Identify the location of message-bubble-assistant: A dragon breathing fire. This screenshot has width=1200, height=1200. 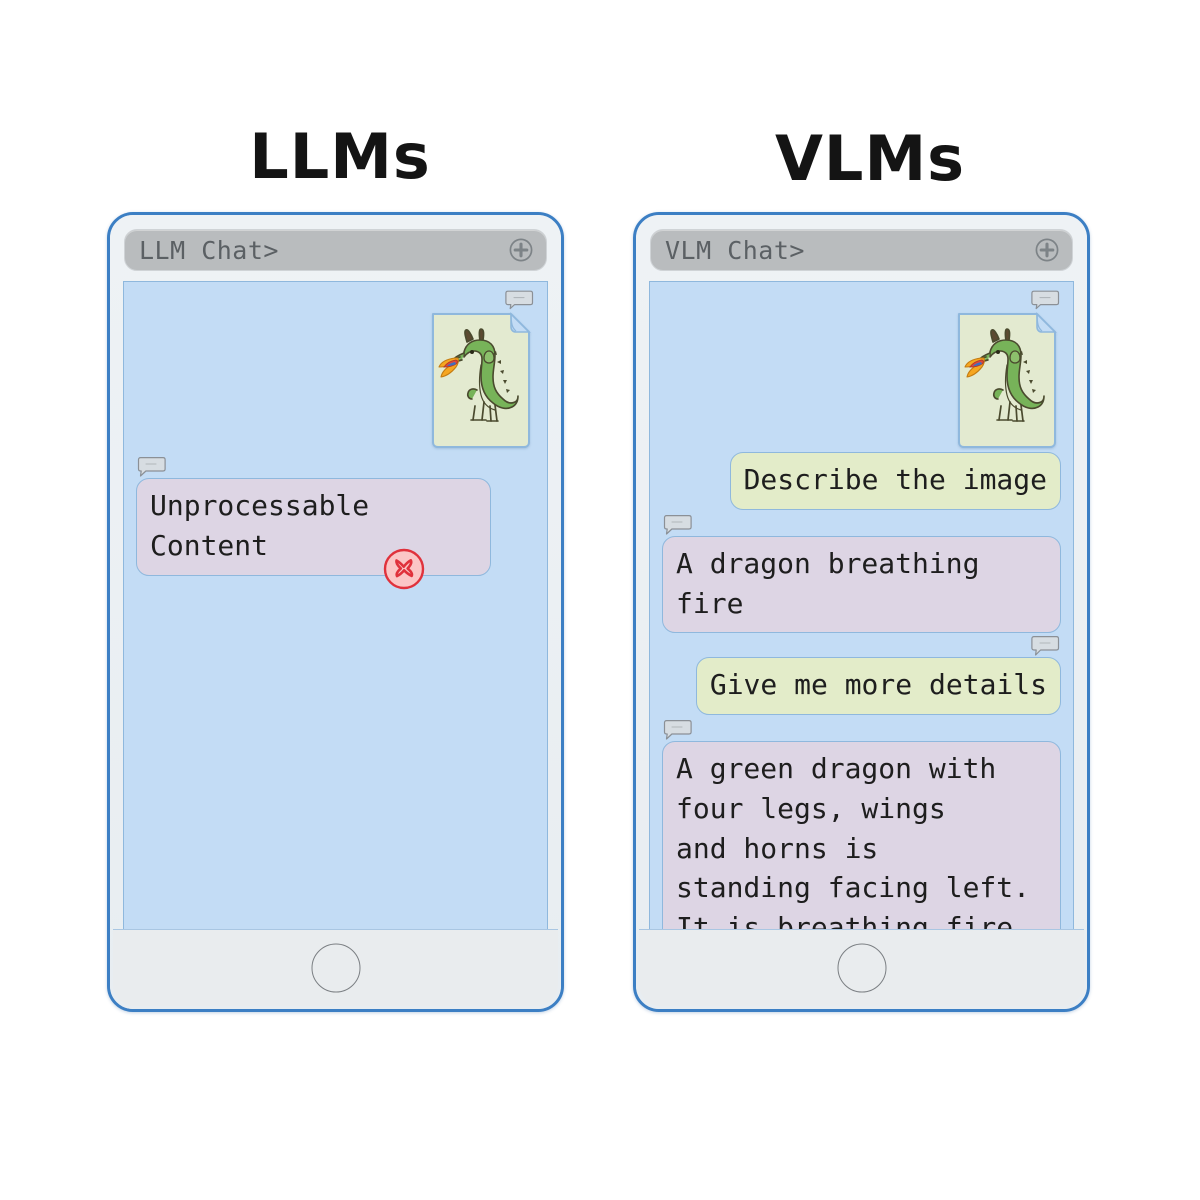
(861, 584).